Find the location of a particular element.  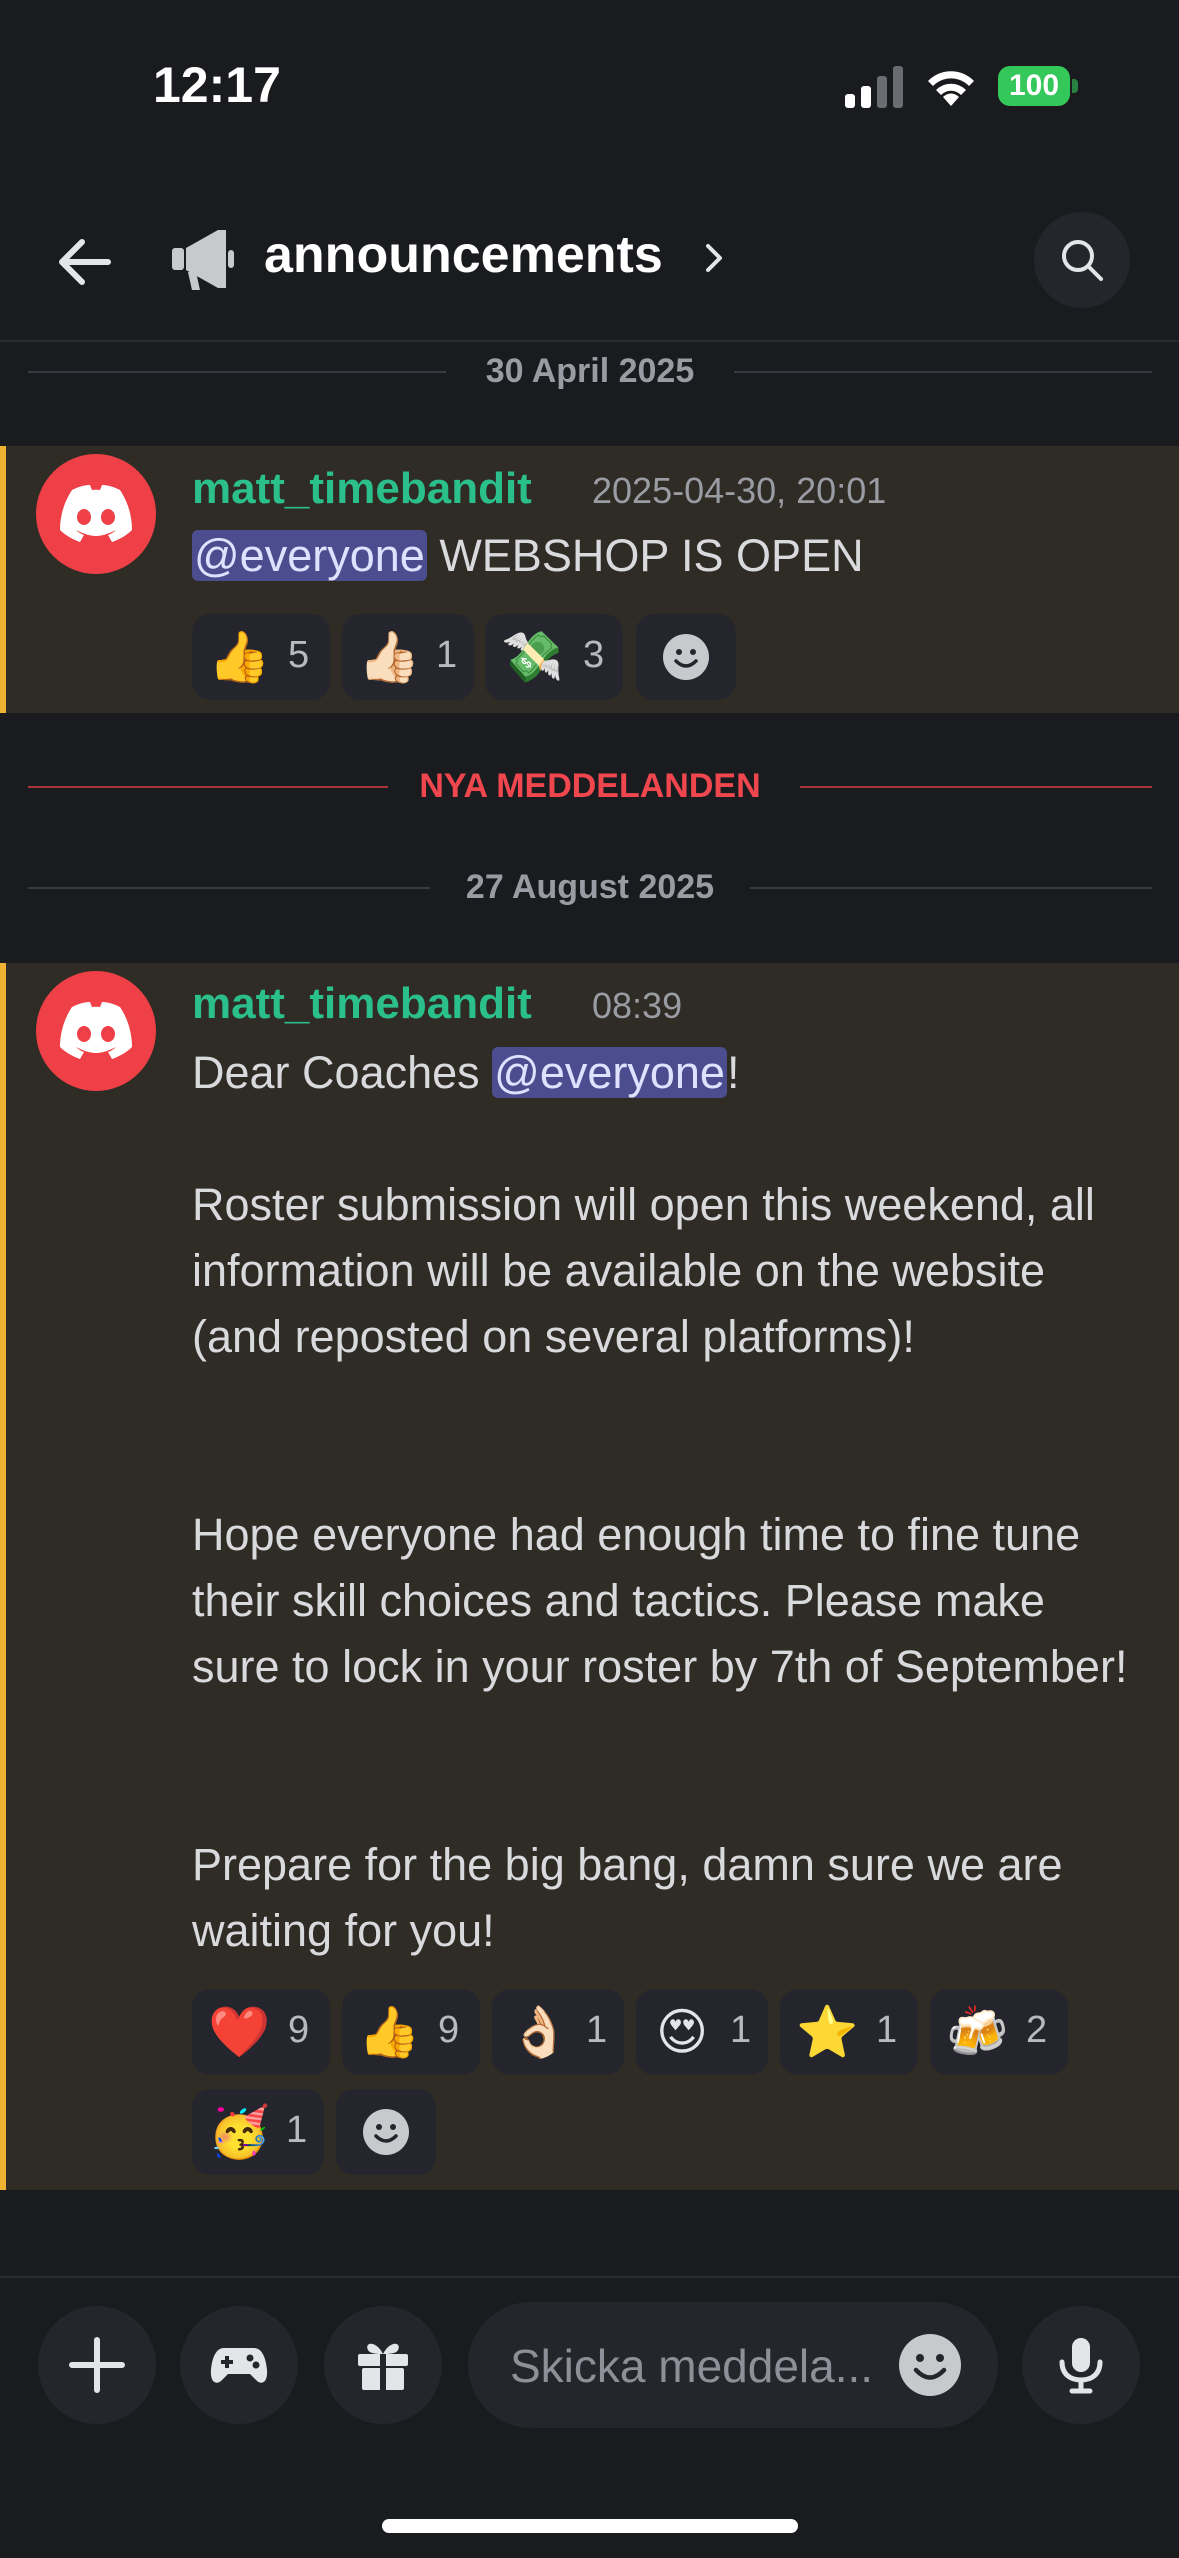

reaction-button: 👍🏻 1 is located at coordinates (408, 657).